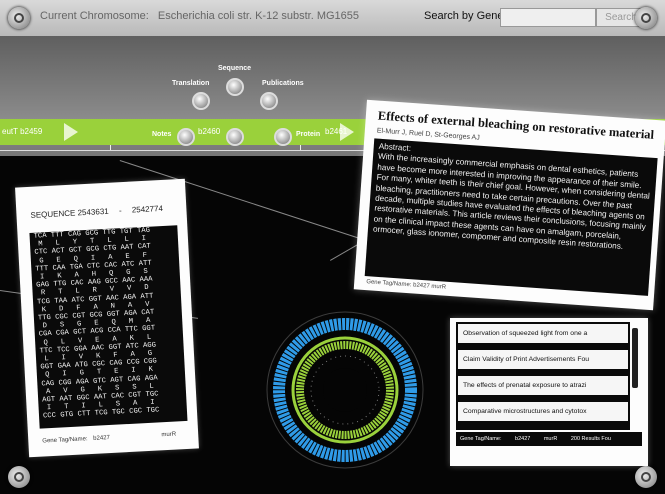 The height and width of the screenshot is (494, 665). Describe the element at coordinates (169, 435) in the screenshot. I see `footer-name: murR` at that location.